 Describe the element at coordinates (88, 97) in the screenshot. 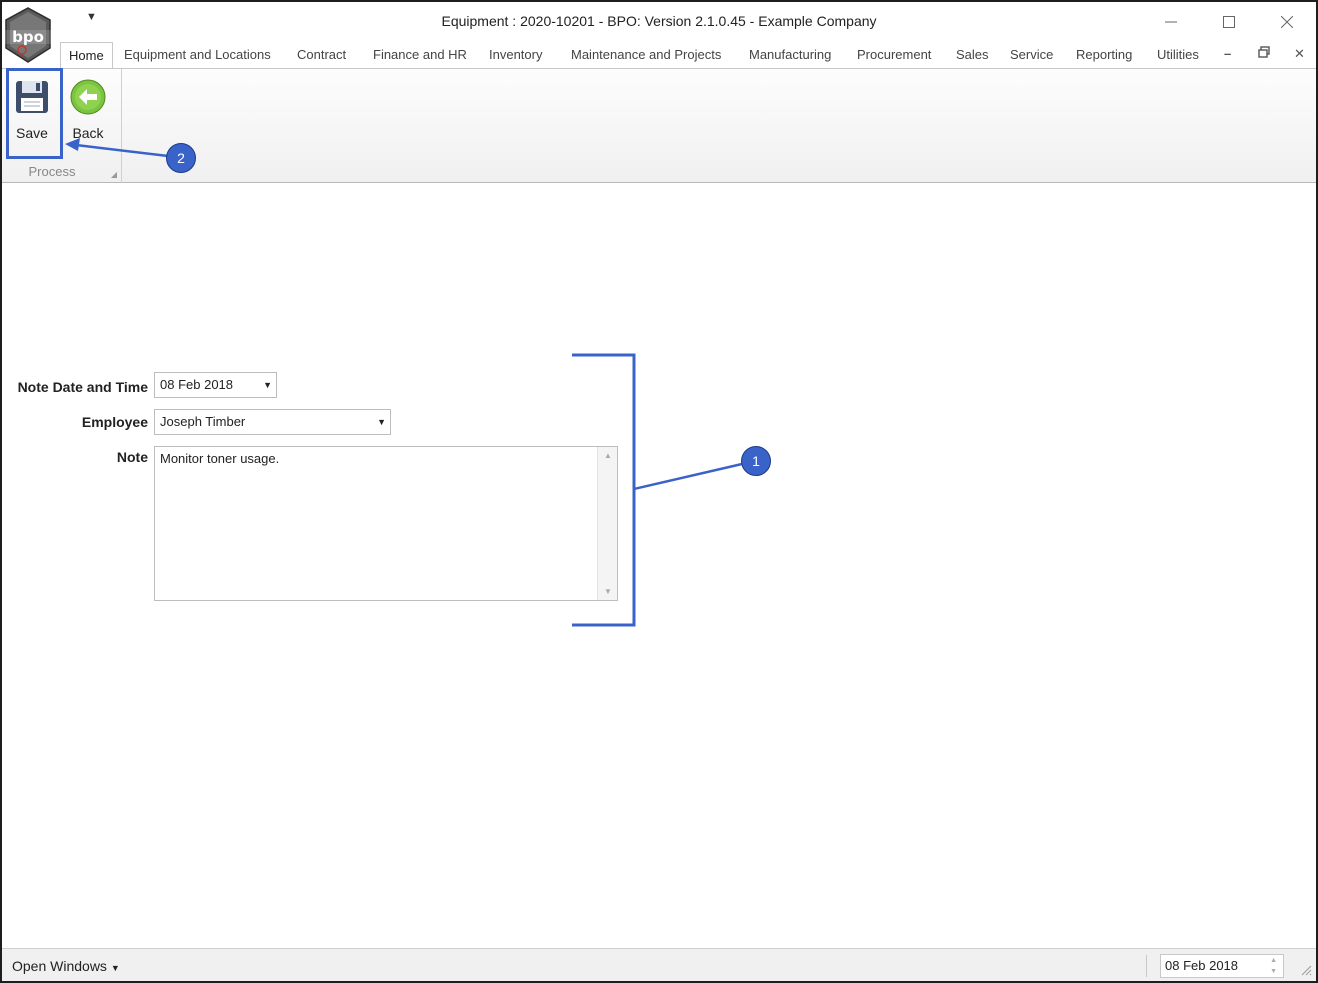

I see `back-arrow-icon` at that location.